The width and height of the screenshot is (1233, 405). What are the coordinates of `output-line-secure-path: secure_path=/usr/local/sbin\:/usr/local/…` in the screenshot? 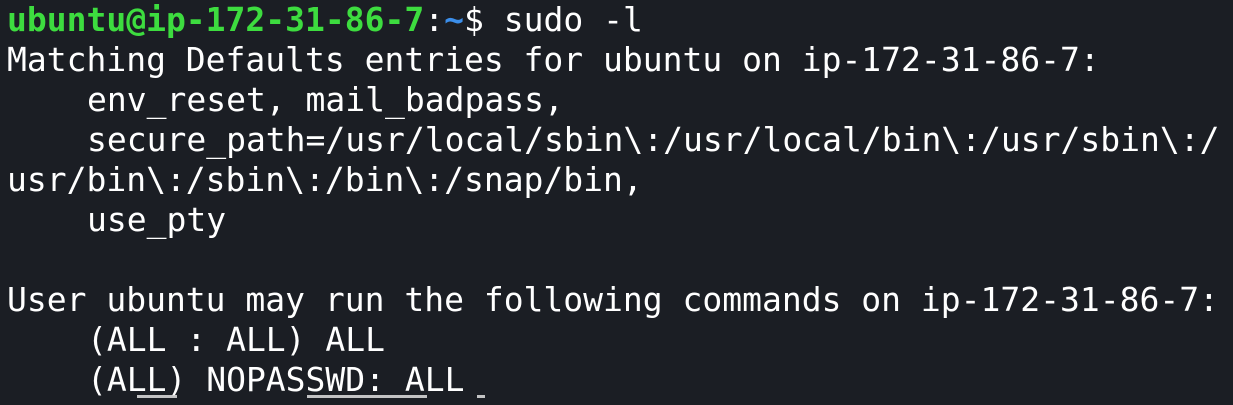 It's located at (653, 139).